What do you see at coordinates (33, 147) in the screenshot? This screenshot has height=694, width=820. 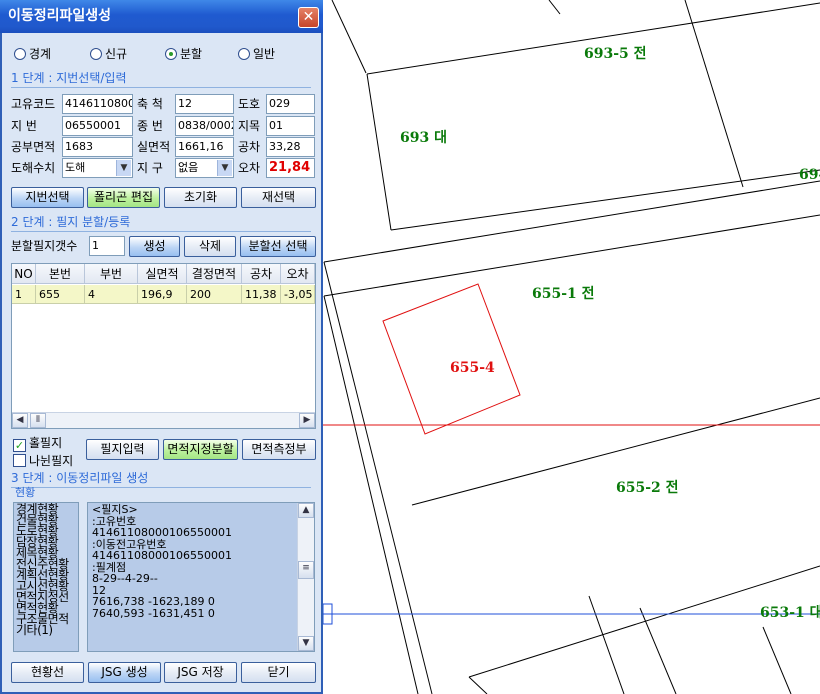 I see `official-area-label: 공부면적` at bounding box center [33, 147].